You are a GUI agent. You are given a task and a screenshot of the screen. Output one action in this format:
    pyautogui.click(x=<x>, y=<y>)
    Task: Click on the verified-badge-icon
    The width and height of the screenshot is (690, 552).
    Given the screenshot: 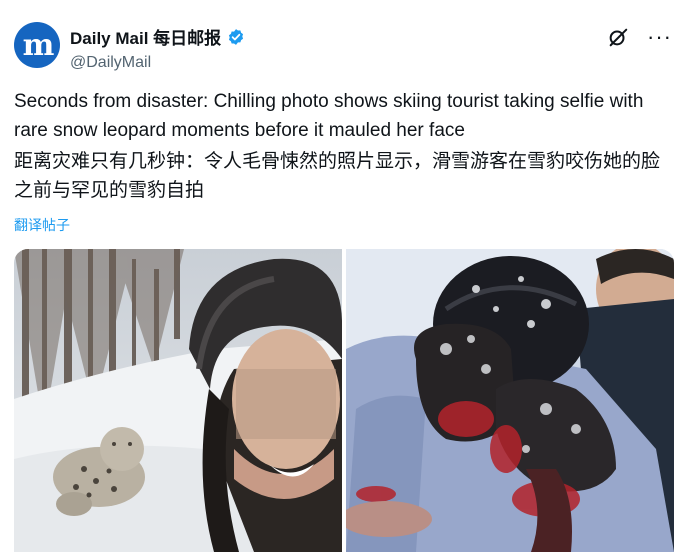 What is the action you would take?
    pyautogui.click(x=236, y=36)
    